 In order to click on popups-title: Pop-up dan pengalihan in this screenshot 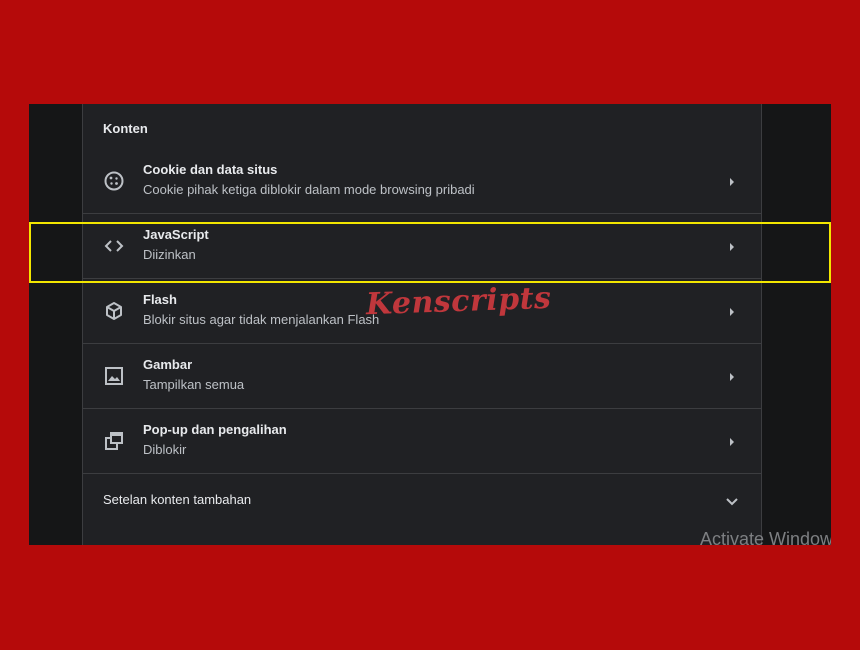, I will do `click(215, 429)`.